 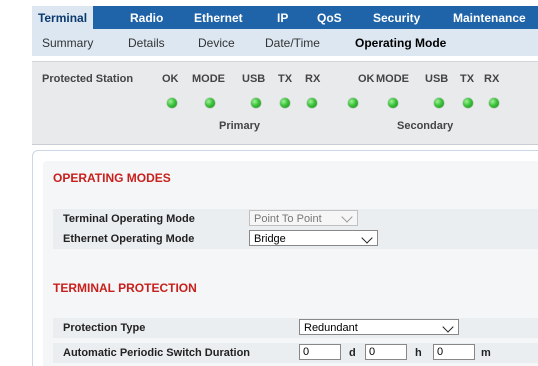 What do you see at coordinates (393, 103) in the screenshot?
I see `secondary-mode-led-icon` at bounding box center [393, 103].